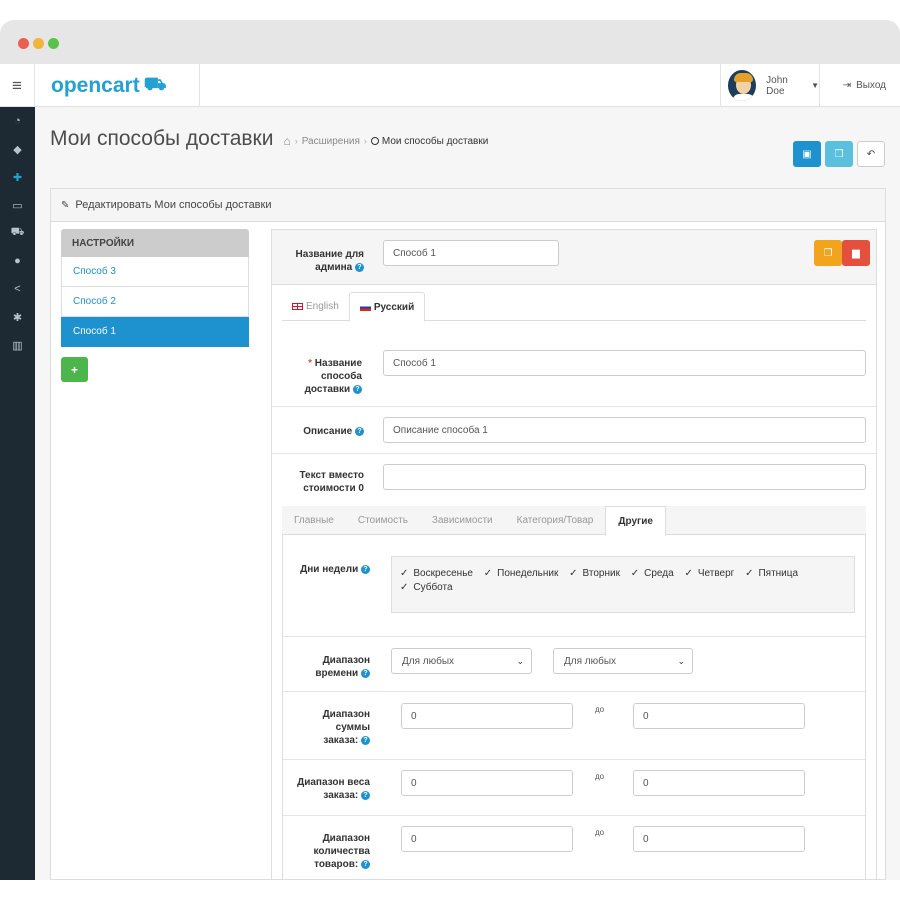 This screenshot has width=900, height=900. I want to click on weight-from-input: 0, so click(487, 783).